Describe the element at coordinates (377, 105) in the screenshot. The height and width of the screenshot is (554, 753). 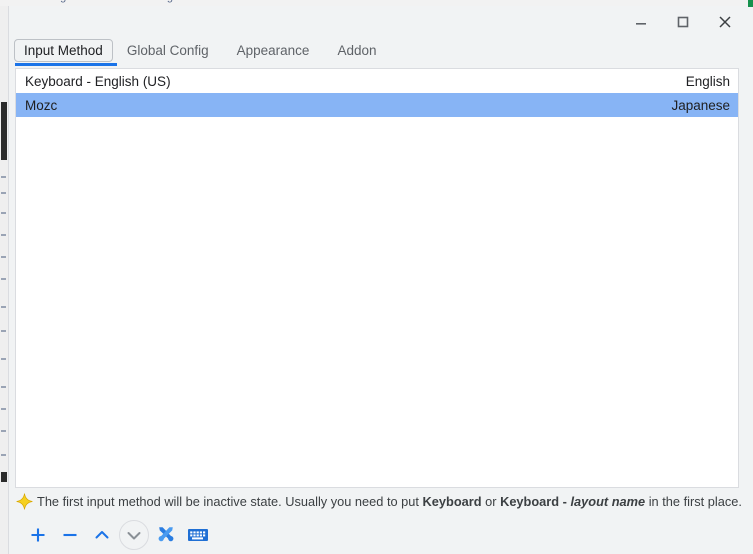
I see `table-row: Mozc Japanese` at that location.